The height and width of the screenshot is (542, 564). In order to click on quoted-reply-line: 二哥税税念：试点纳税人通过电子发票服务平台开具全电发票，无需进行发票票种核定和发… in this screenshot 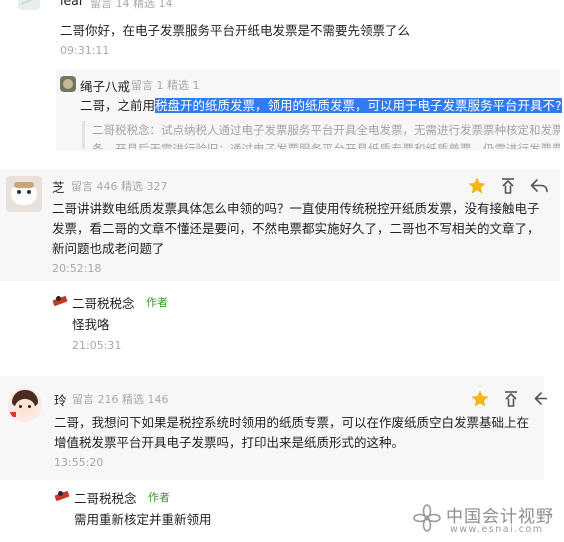, I will do `click(326, 130)`.